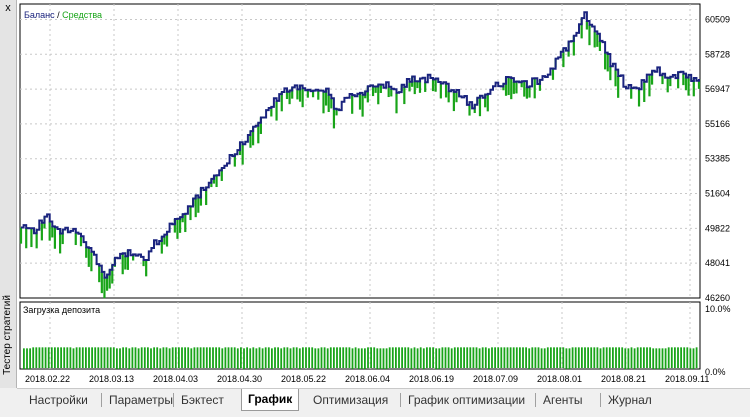 This screenshot has height=417, width=750. Describe the element at coordinates (8, 8) in the screenshot. I see `close-icon: x` at that location.